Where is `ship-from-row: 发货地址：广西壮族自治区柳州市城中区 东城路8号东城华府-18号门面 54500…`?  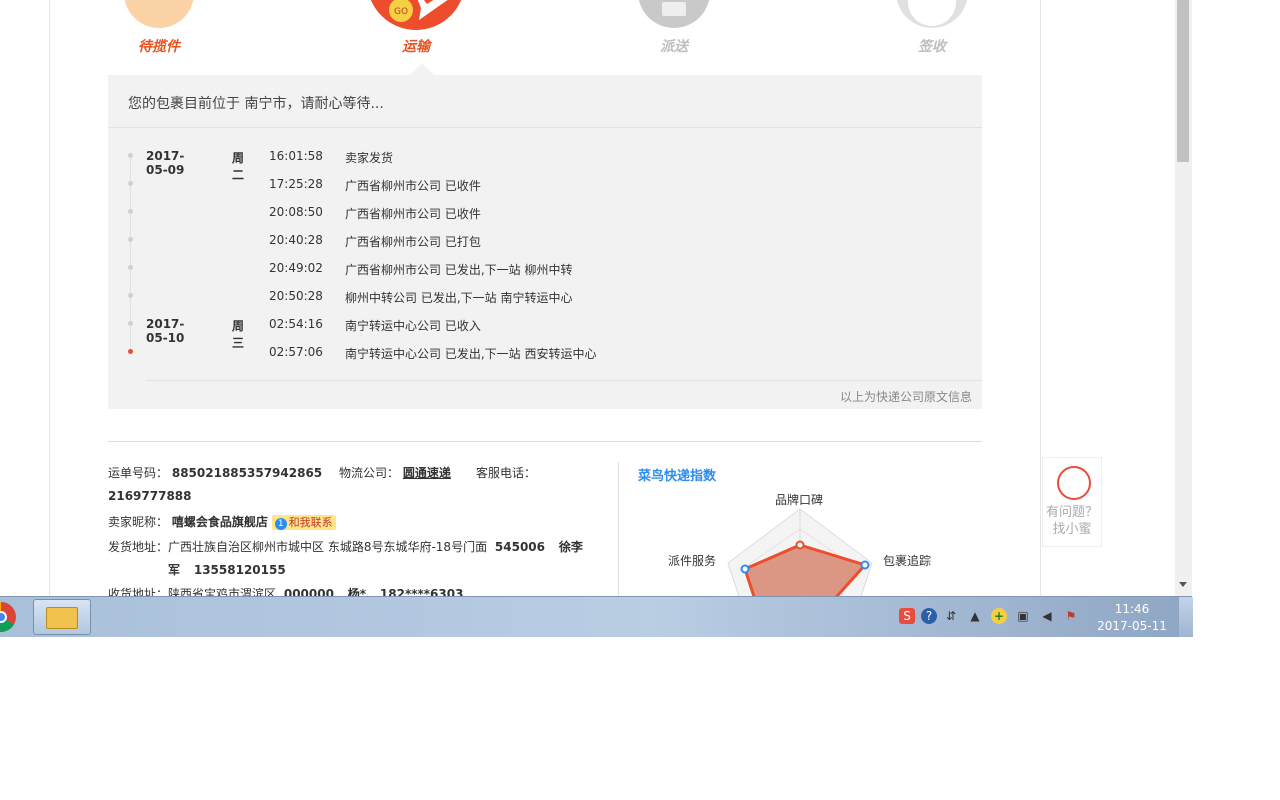 ship-from-row: 发货地址：广西壮族自治区柳州市城中区 东城路8号东城华府-18号门面 54500… is located at coordinates (345, 547).